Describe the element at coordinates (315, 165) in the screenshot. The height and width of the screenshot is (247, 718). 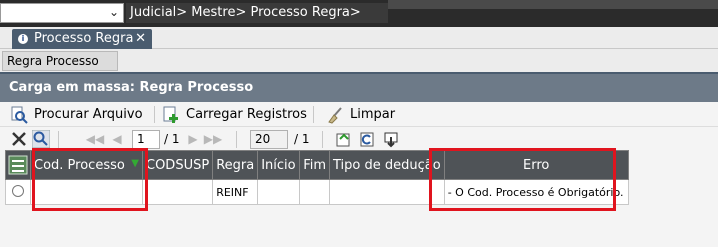
I see `header-fim: Fim` at that location.